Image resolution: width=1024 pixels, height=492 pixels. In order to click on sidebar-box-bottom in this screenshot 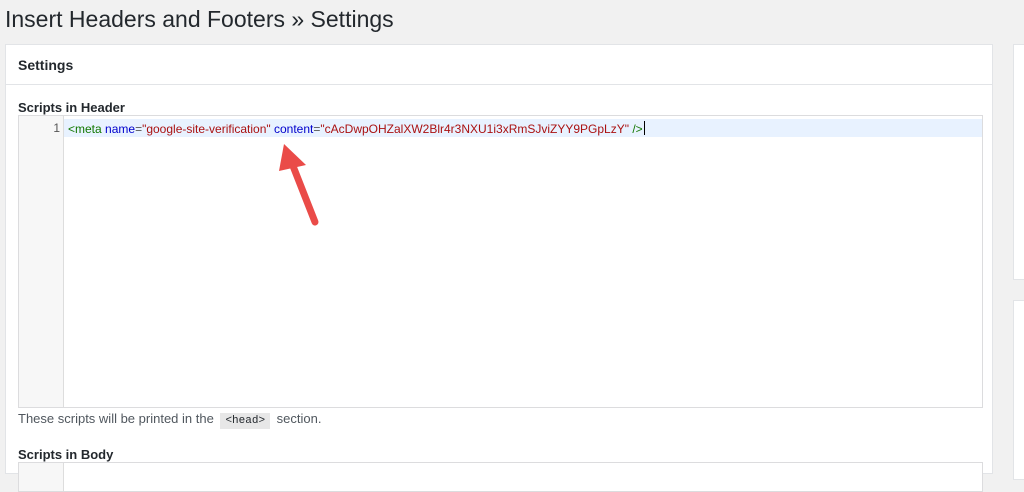, I will do `click(1018, 390)`.